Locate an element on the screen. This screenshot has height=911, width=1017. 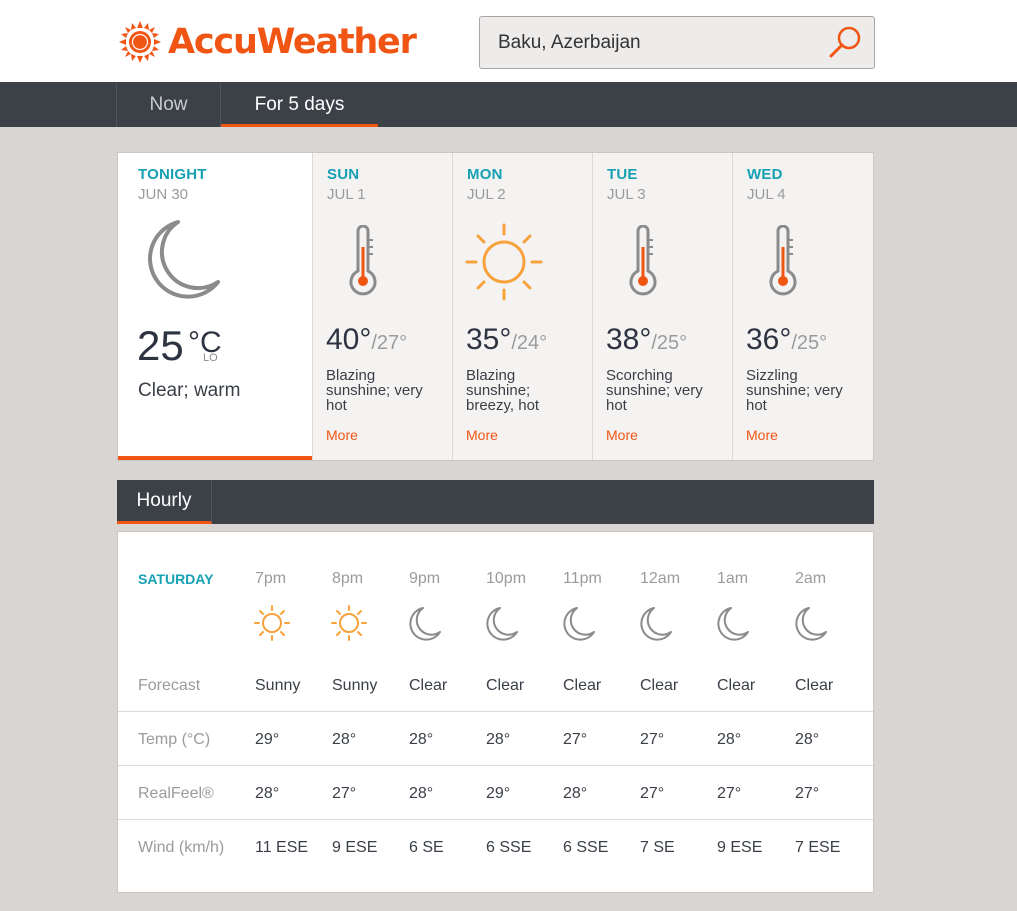
temp-high: 38°/25° is located at coordinates (647, 339).